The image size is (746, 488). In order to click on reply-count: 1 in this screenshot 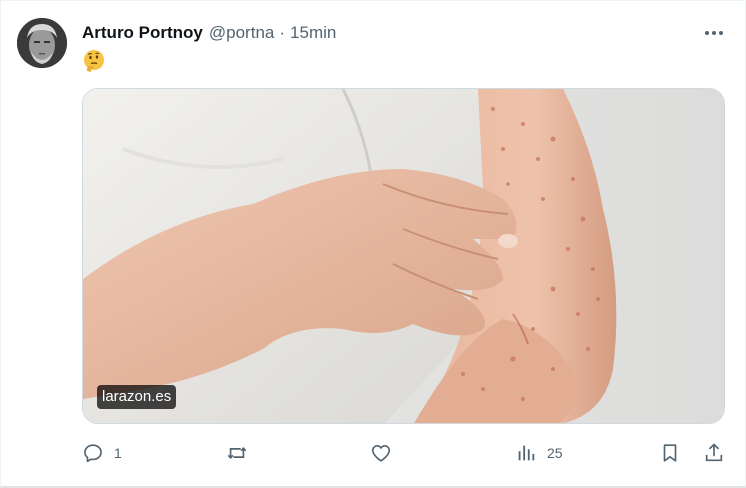, I will do `click(118, 453)`.